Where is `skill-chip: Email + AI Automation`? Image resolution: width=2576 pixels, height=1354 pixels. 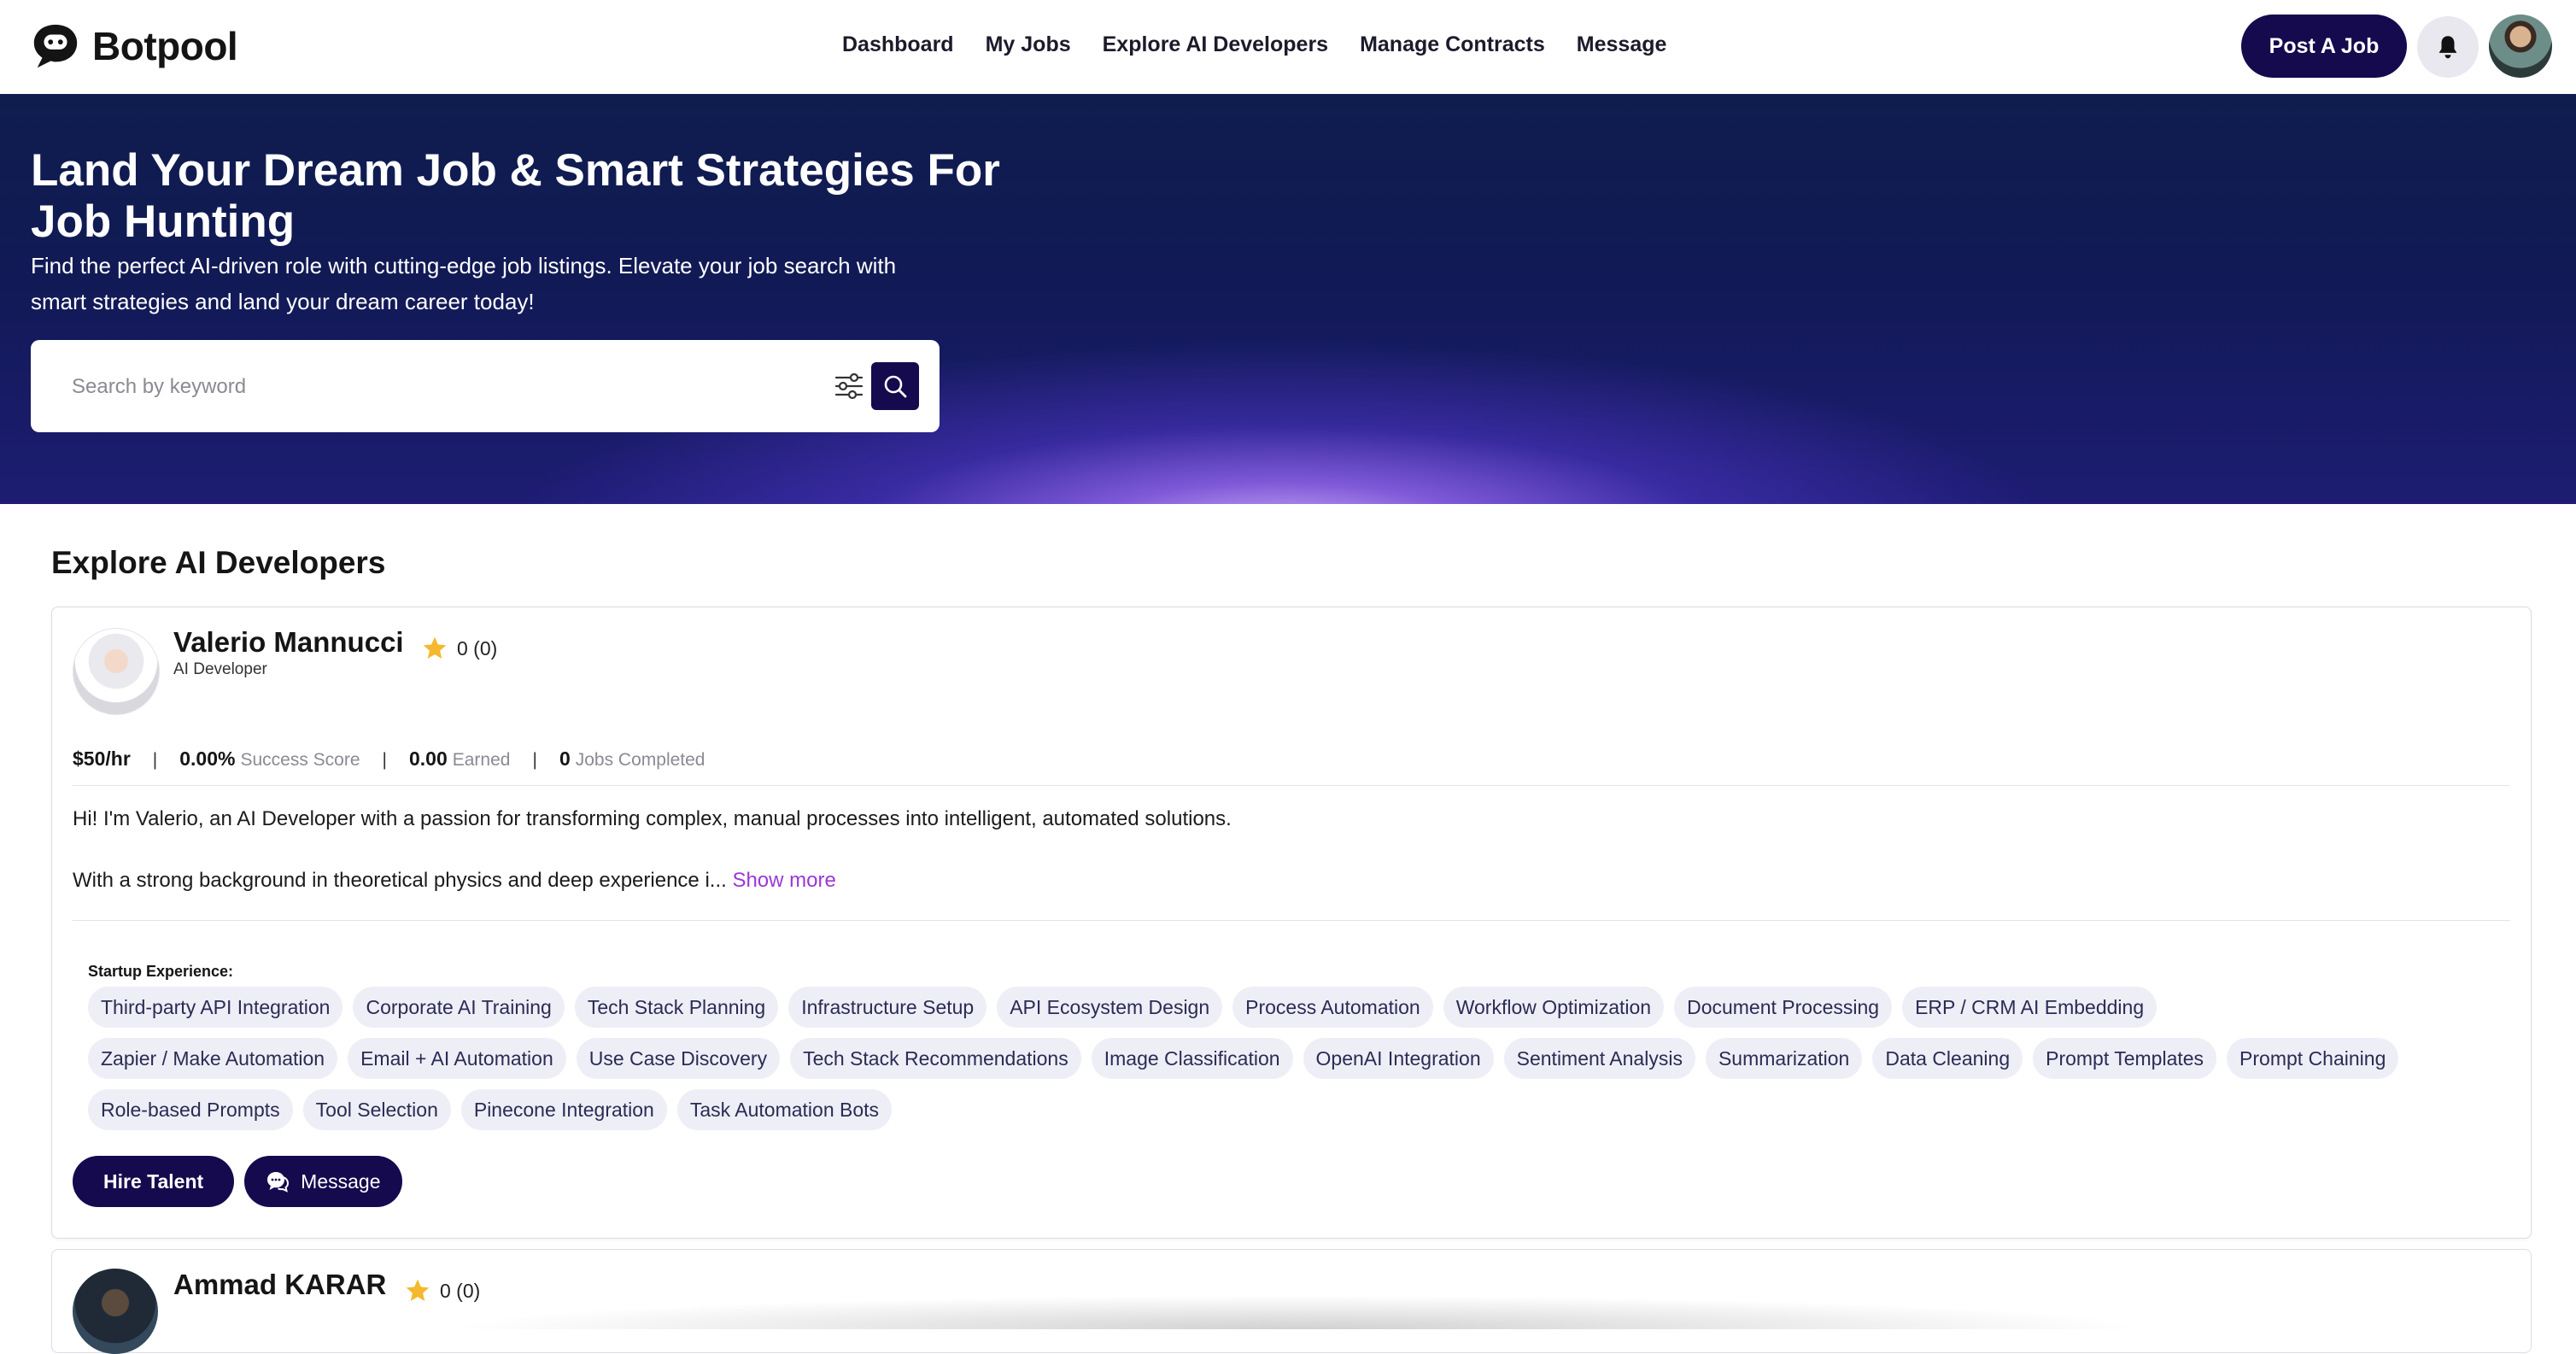
skill-chip: Email + AI Automation is located at coordinates (457, 1058).